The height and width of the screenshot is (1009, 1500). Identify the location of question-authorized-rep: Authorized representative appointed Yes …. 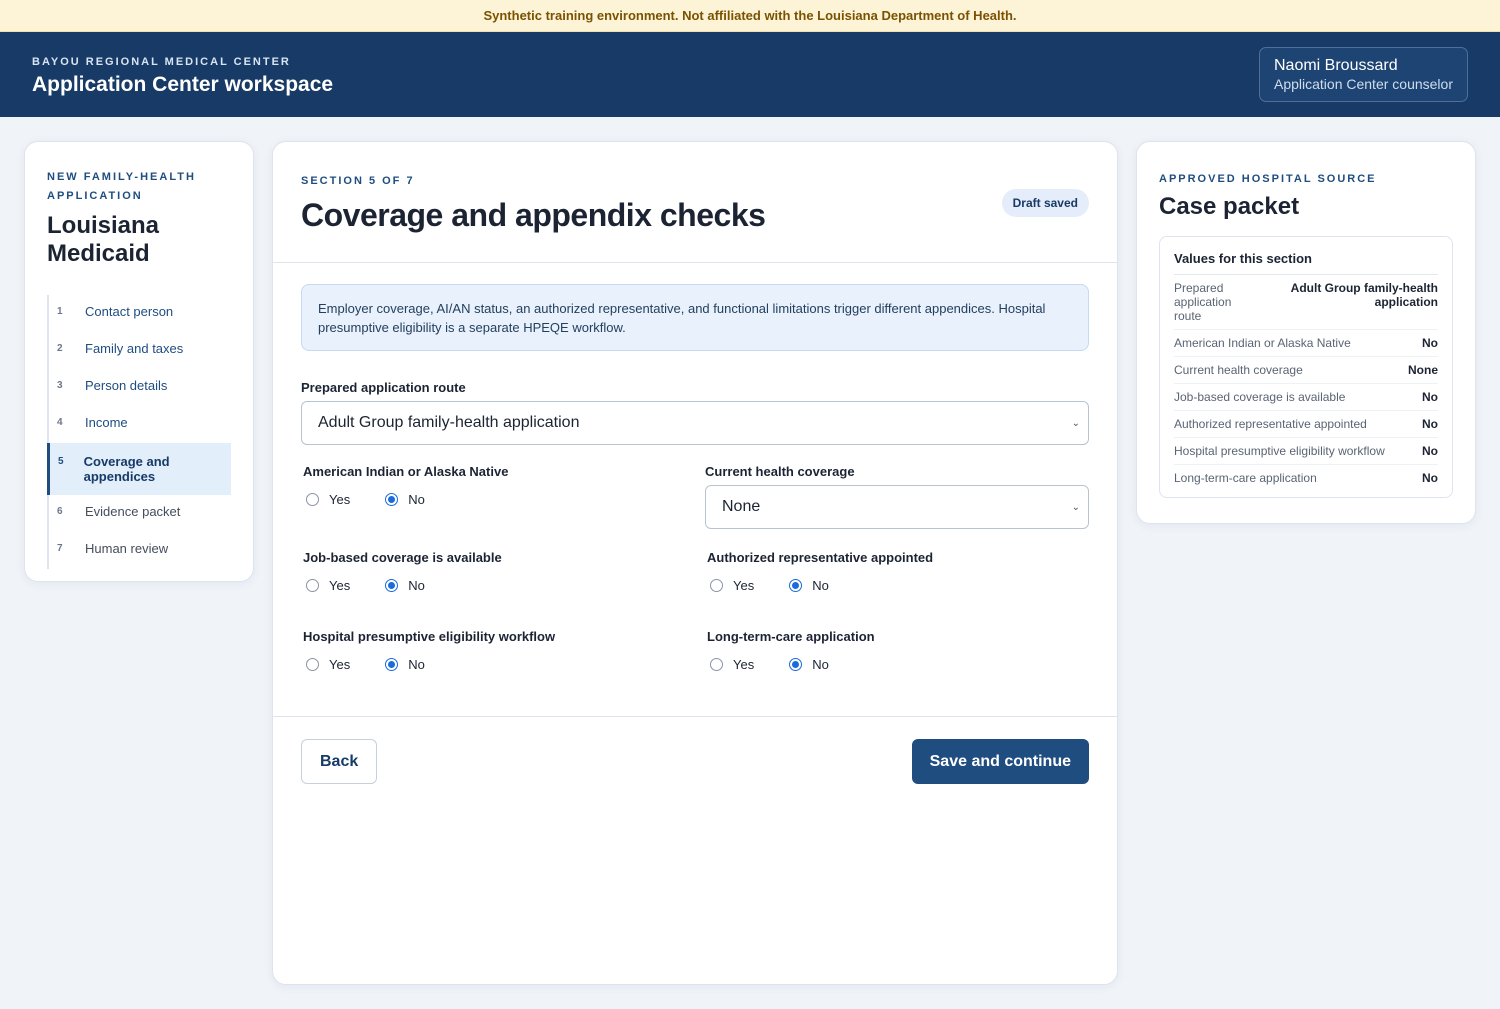
(897, 571).